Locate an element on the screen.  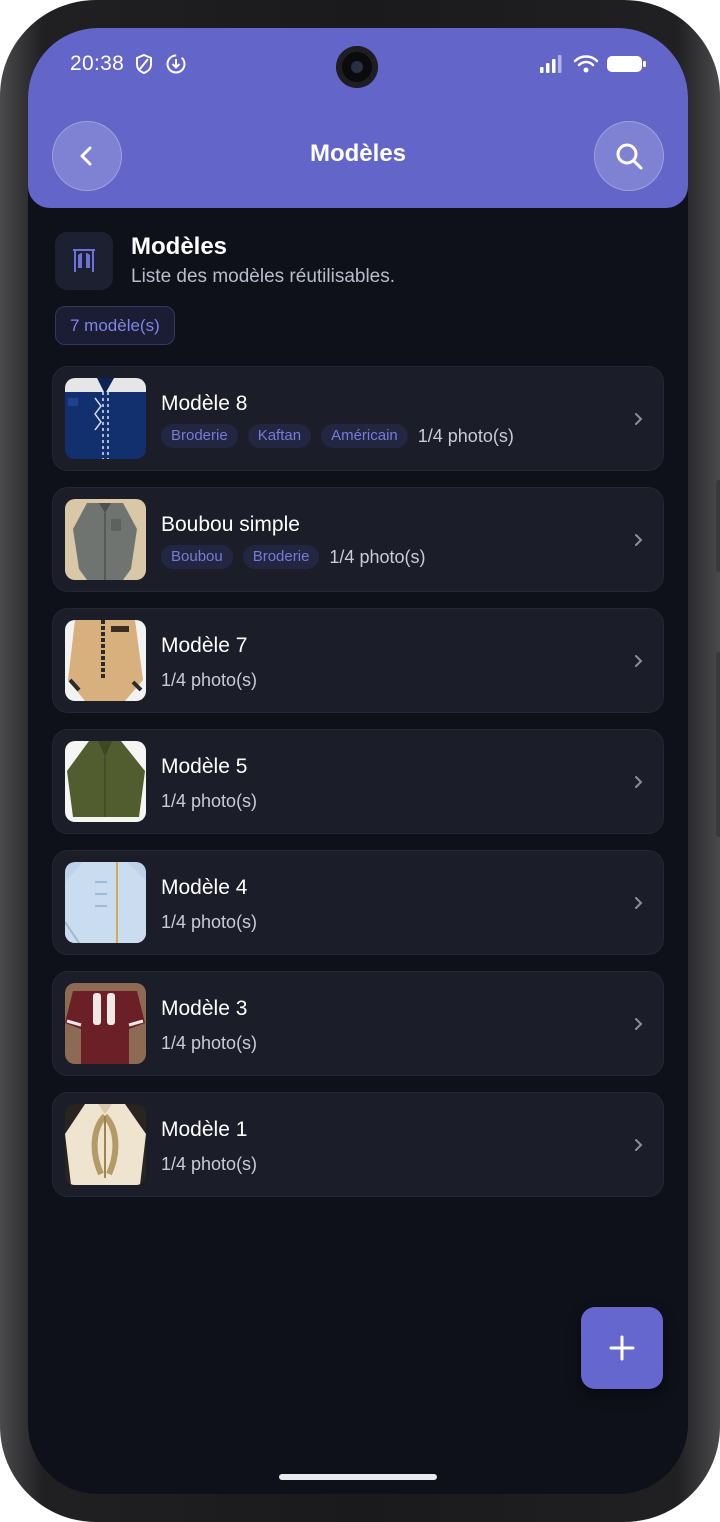
battery-icon is located at coordinates (626, 64).